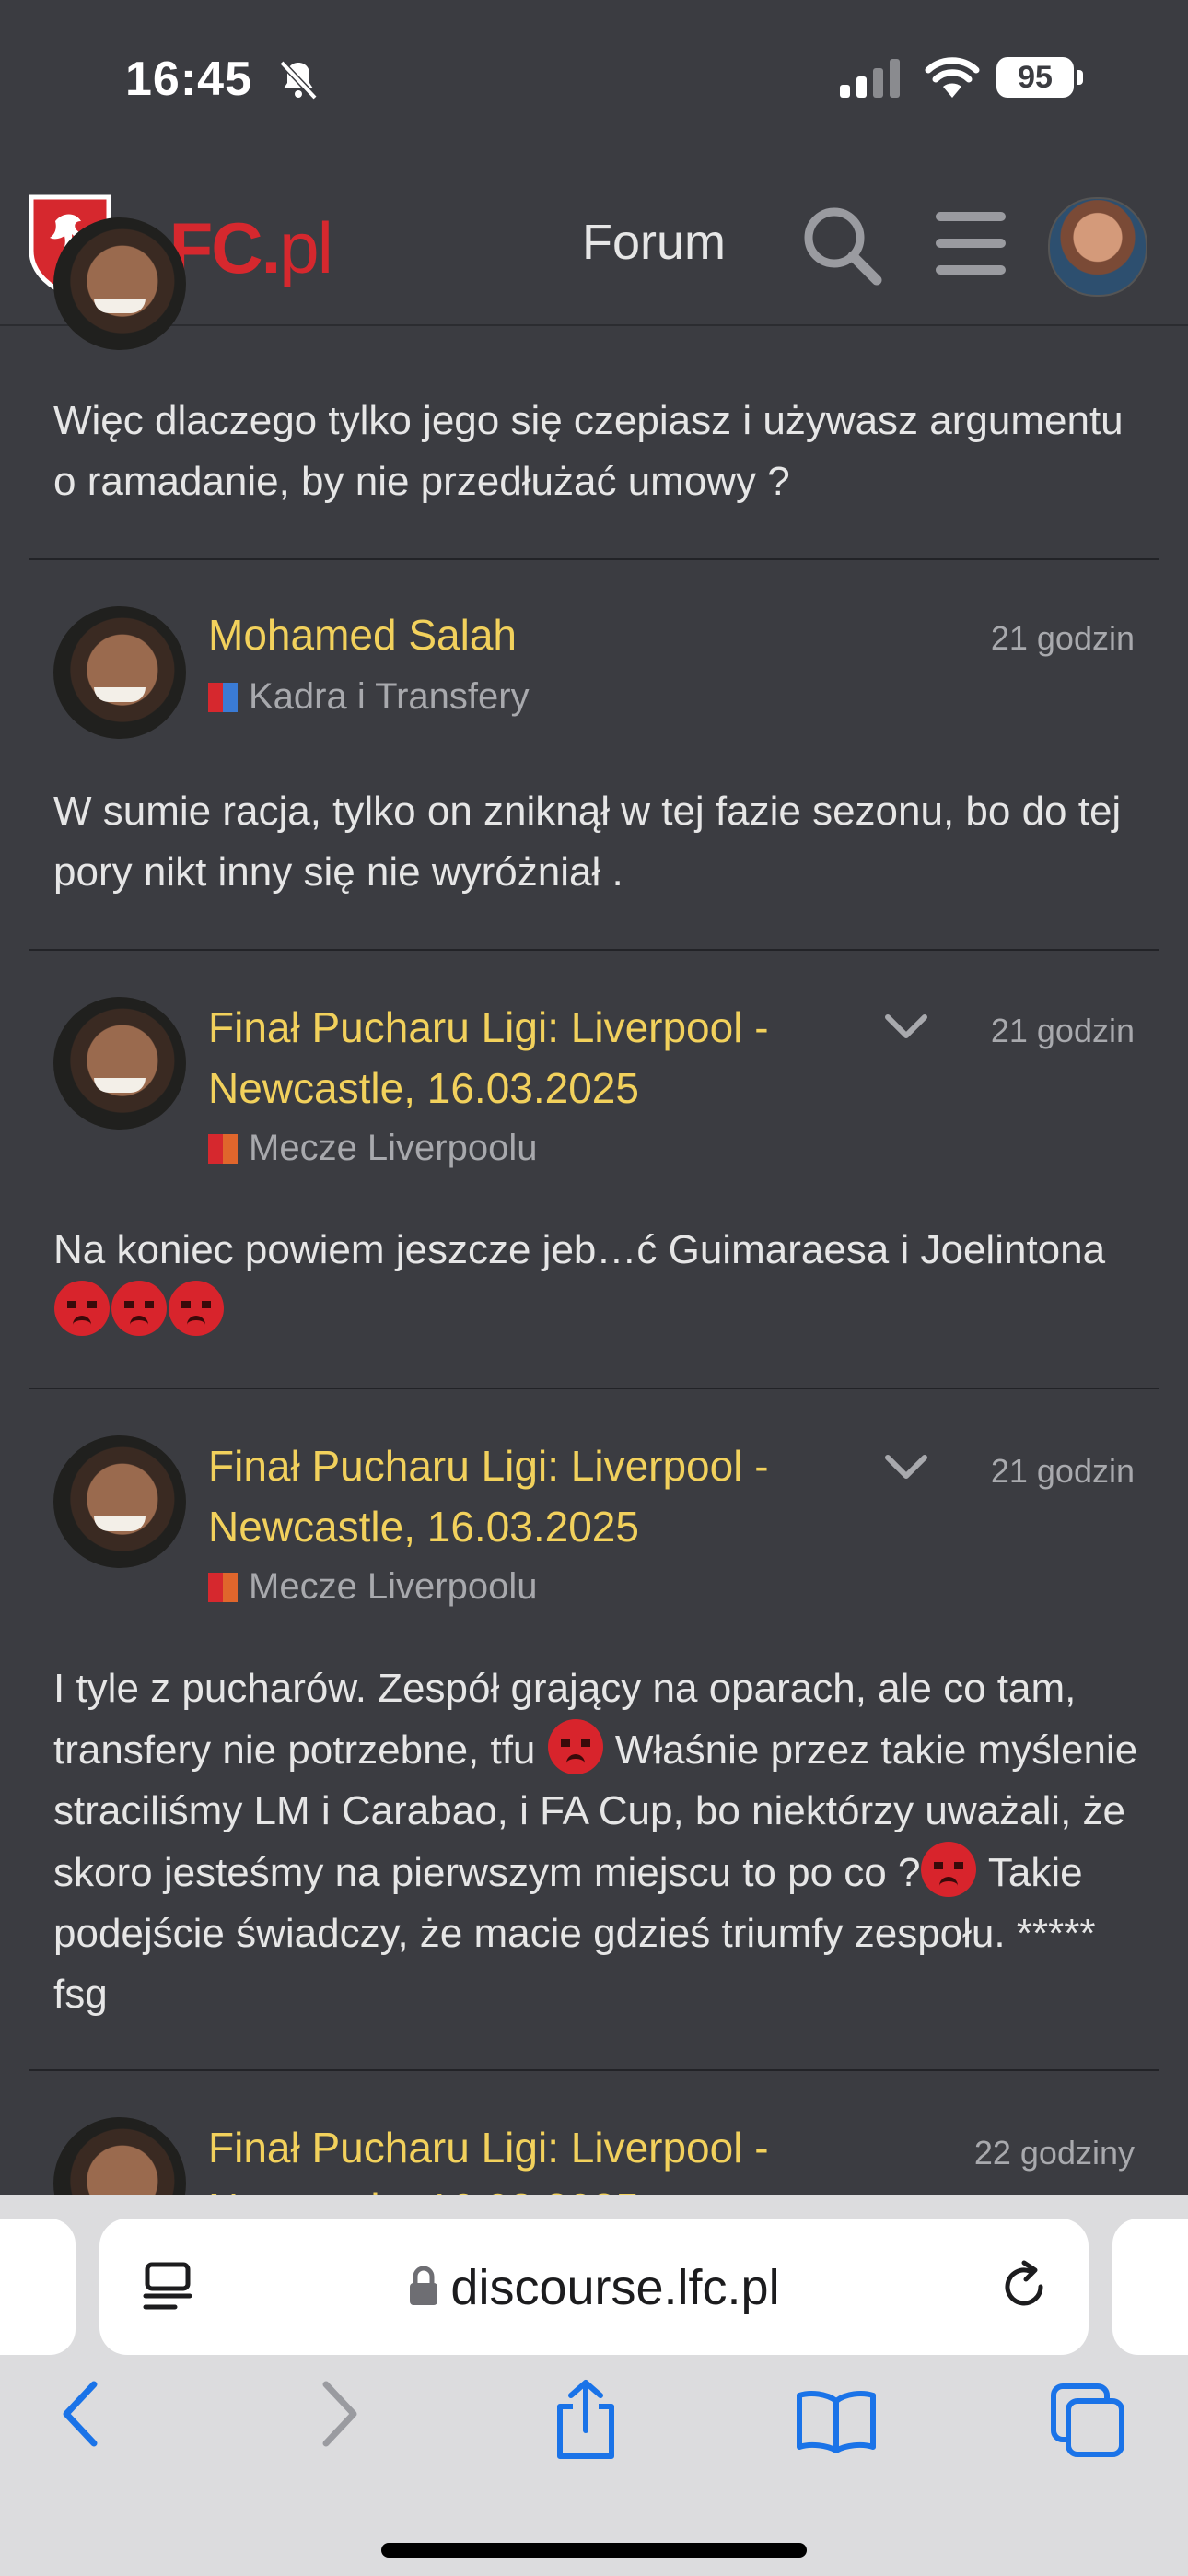 Image resolution: width=1188 pixels, height=2576 pixels. Describe the element at coordinates (870, 78) in the screenshot. I see `cellular-signal-icon` at that location.